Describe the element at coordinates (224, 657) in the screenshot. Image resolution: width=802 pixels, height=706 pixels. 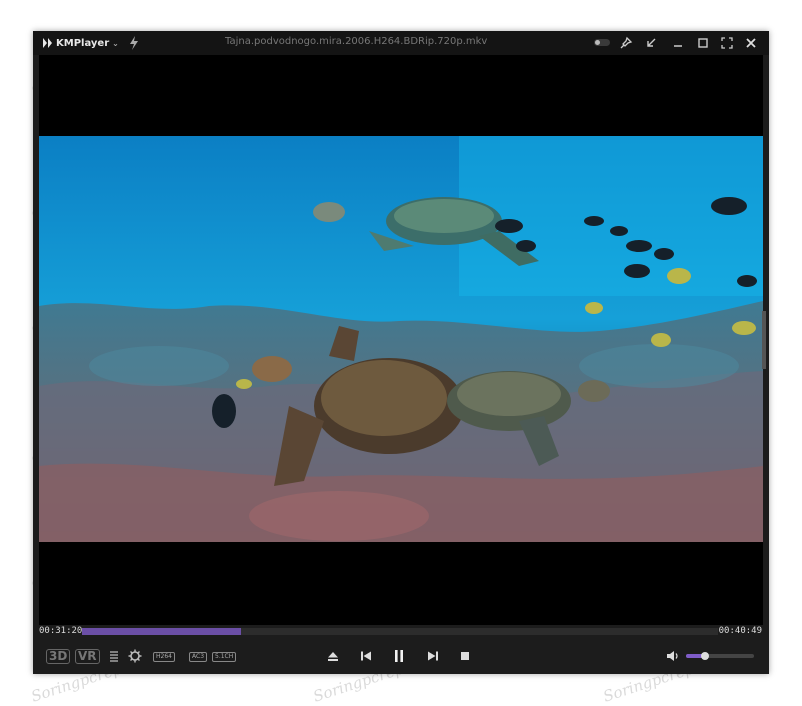
I see `codec-badge: 5.1CH` at that location.